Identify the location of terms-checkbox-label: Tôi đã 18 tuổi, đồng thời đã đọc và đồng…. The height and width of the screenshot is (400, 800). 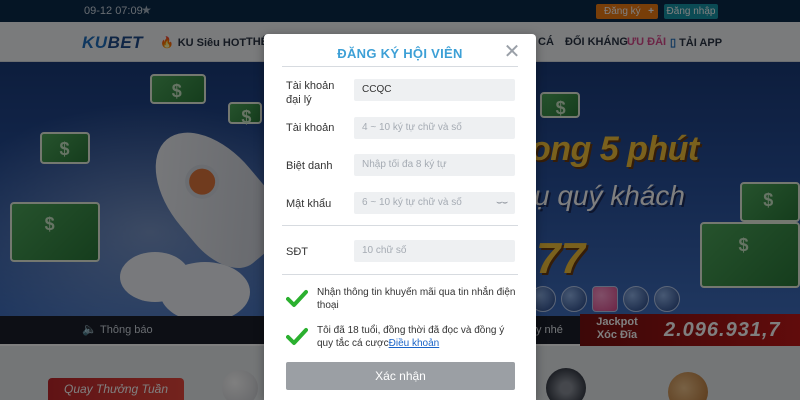
(417, 337).